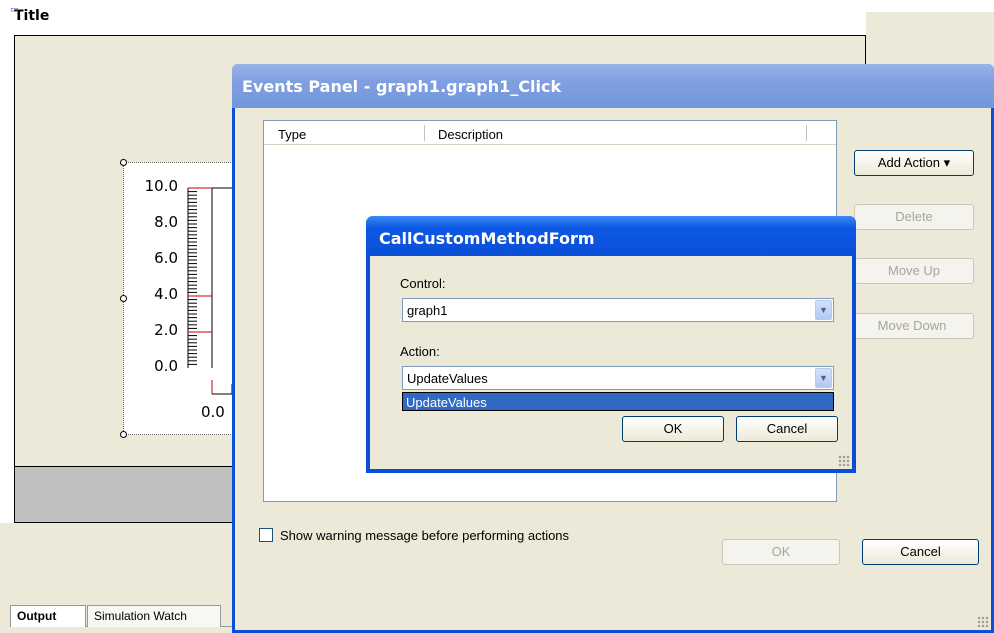  What do you see at coordinates (914, 163) in the screenshot?
I see `add-action-button: Add Action ▾` at bounding box center [914, 163].